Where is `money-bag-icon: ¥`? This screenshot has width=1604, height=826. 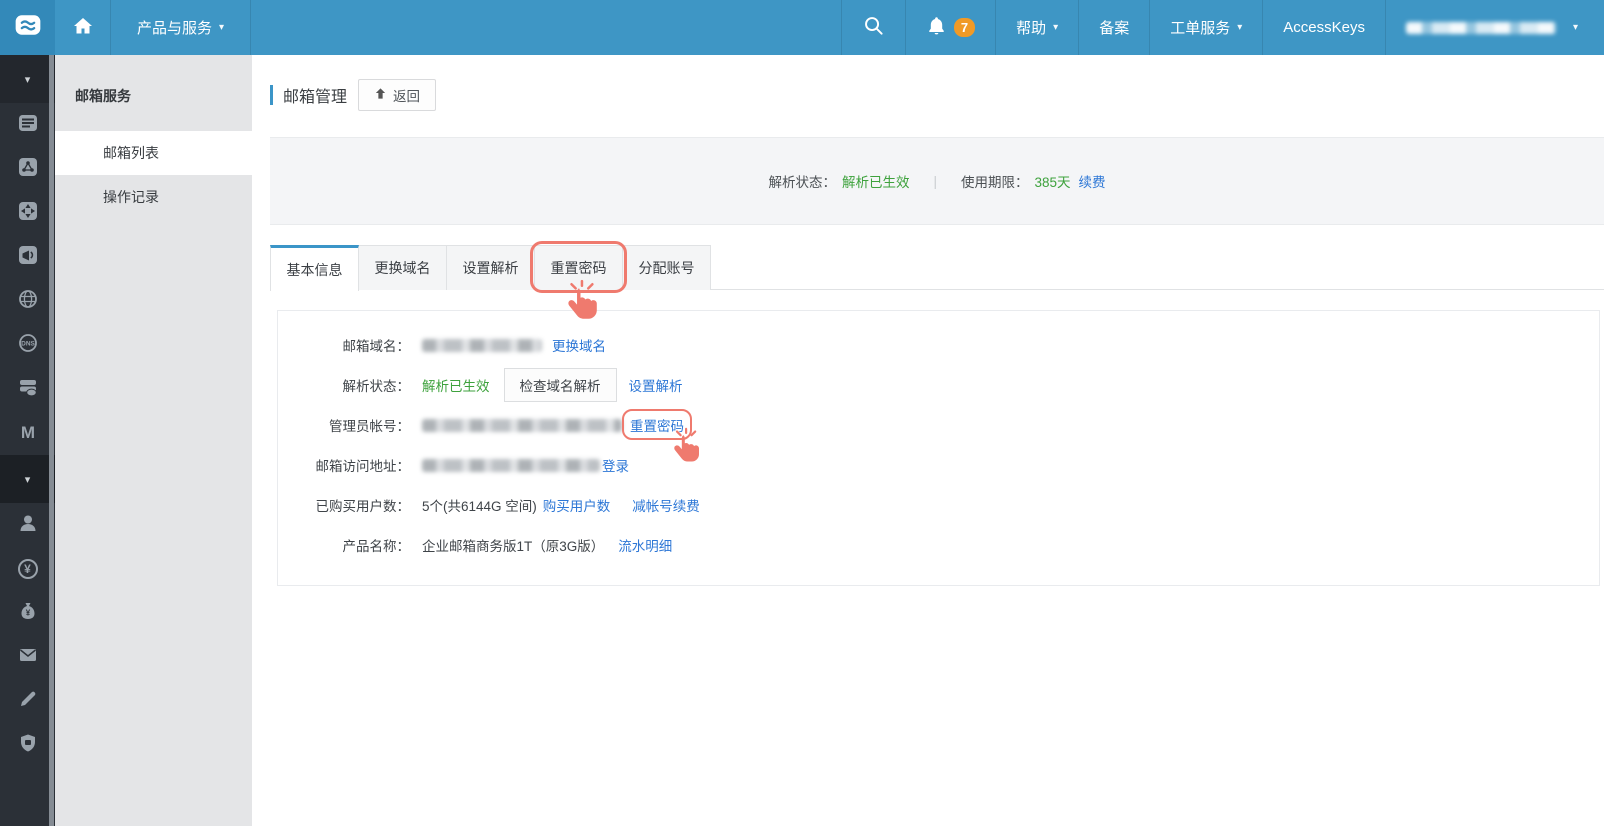
money-bag-icon: ¥ is located at coordinates (28, 613).